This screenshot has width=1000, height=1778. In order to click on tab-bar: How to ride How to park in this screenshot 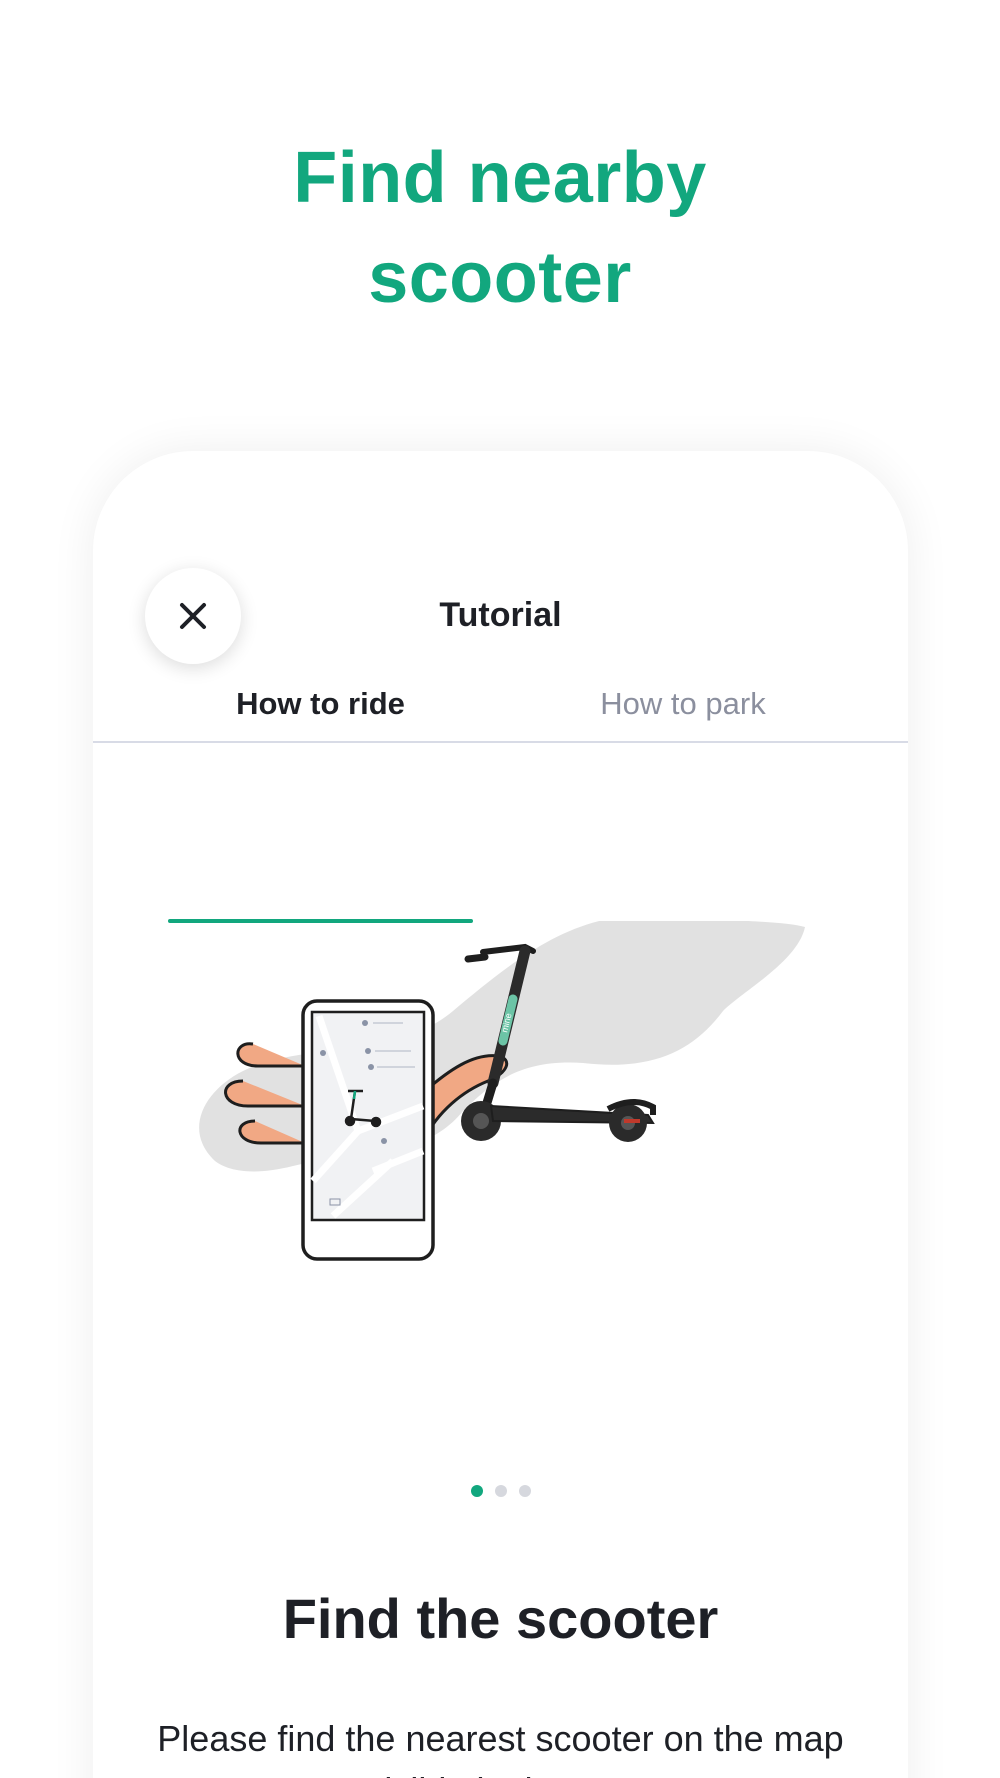, I will do `click(500, 804)`.